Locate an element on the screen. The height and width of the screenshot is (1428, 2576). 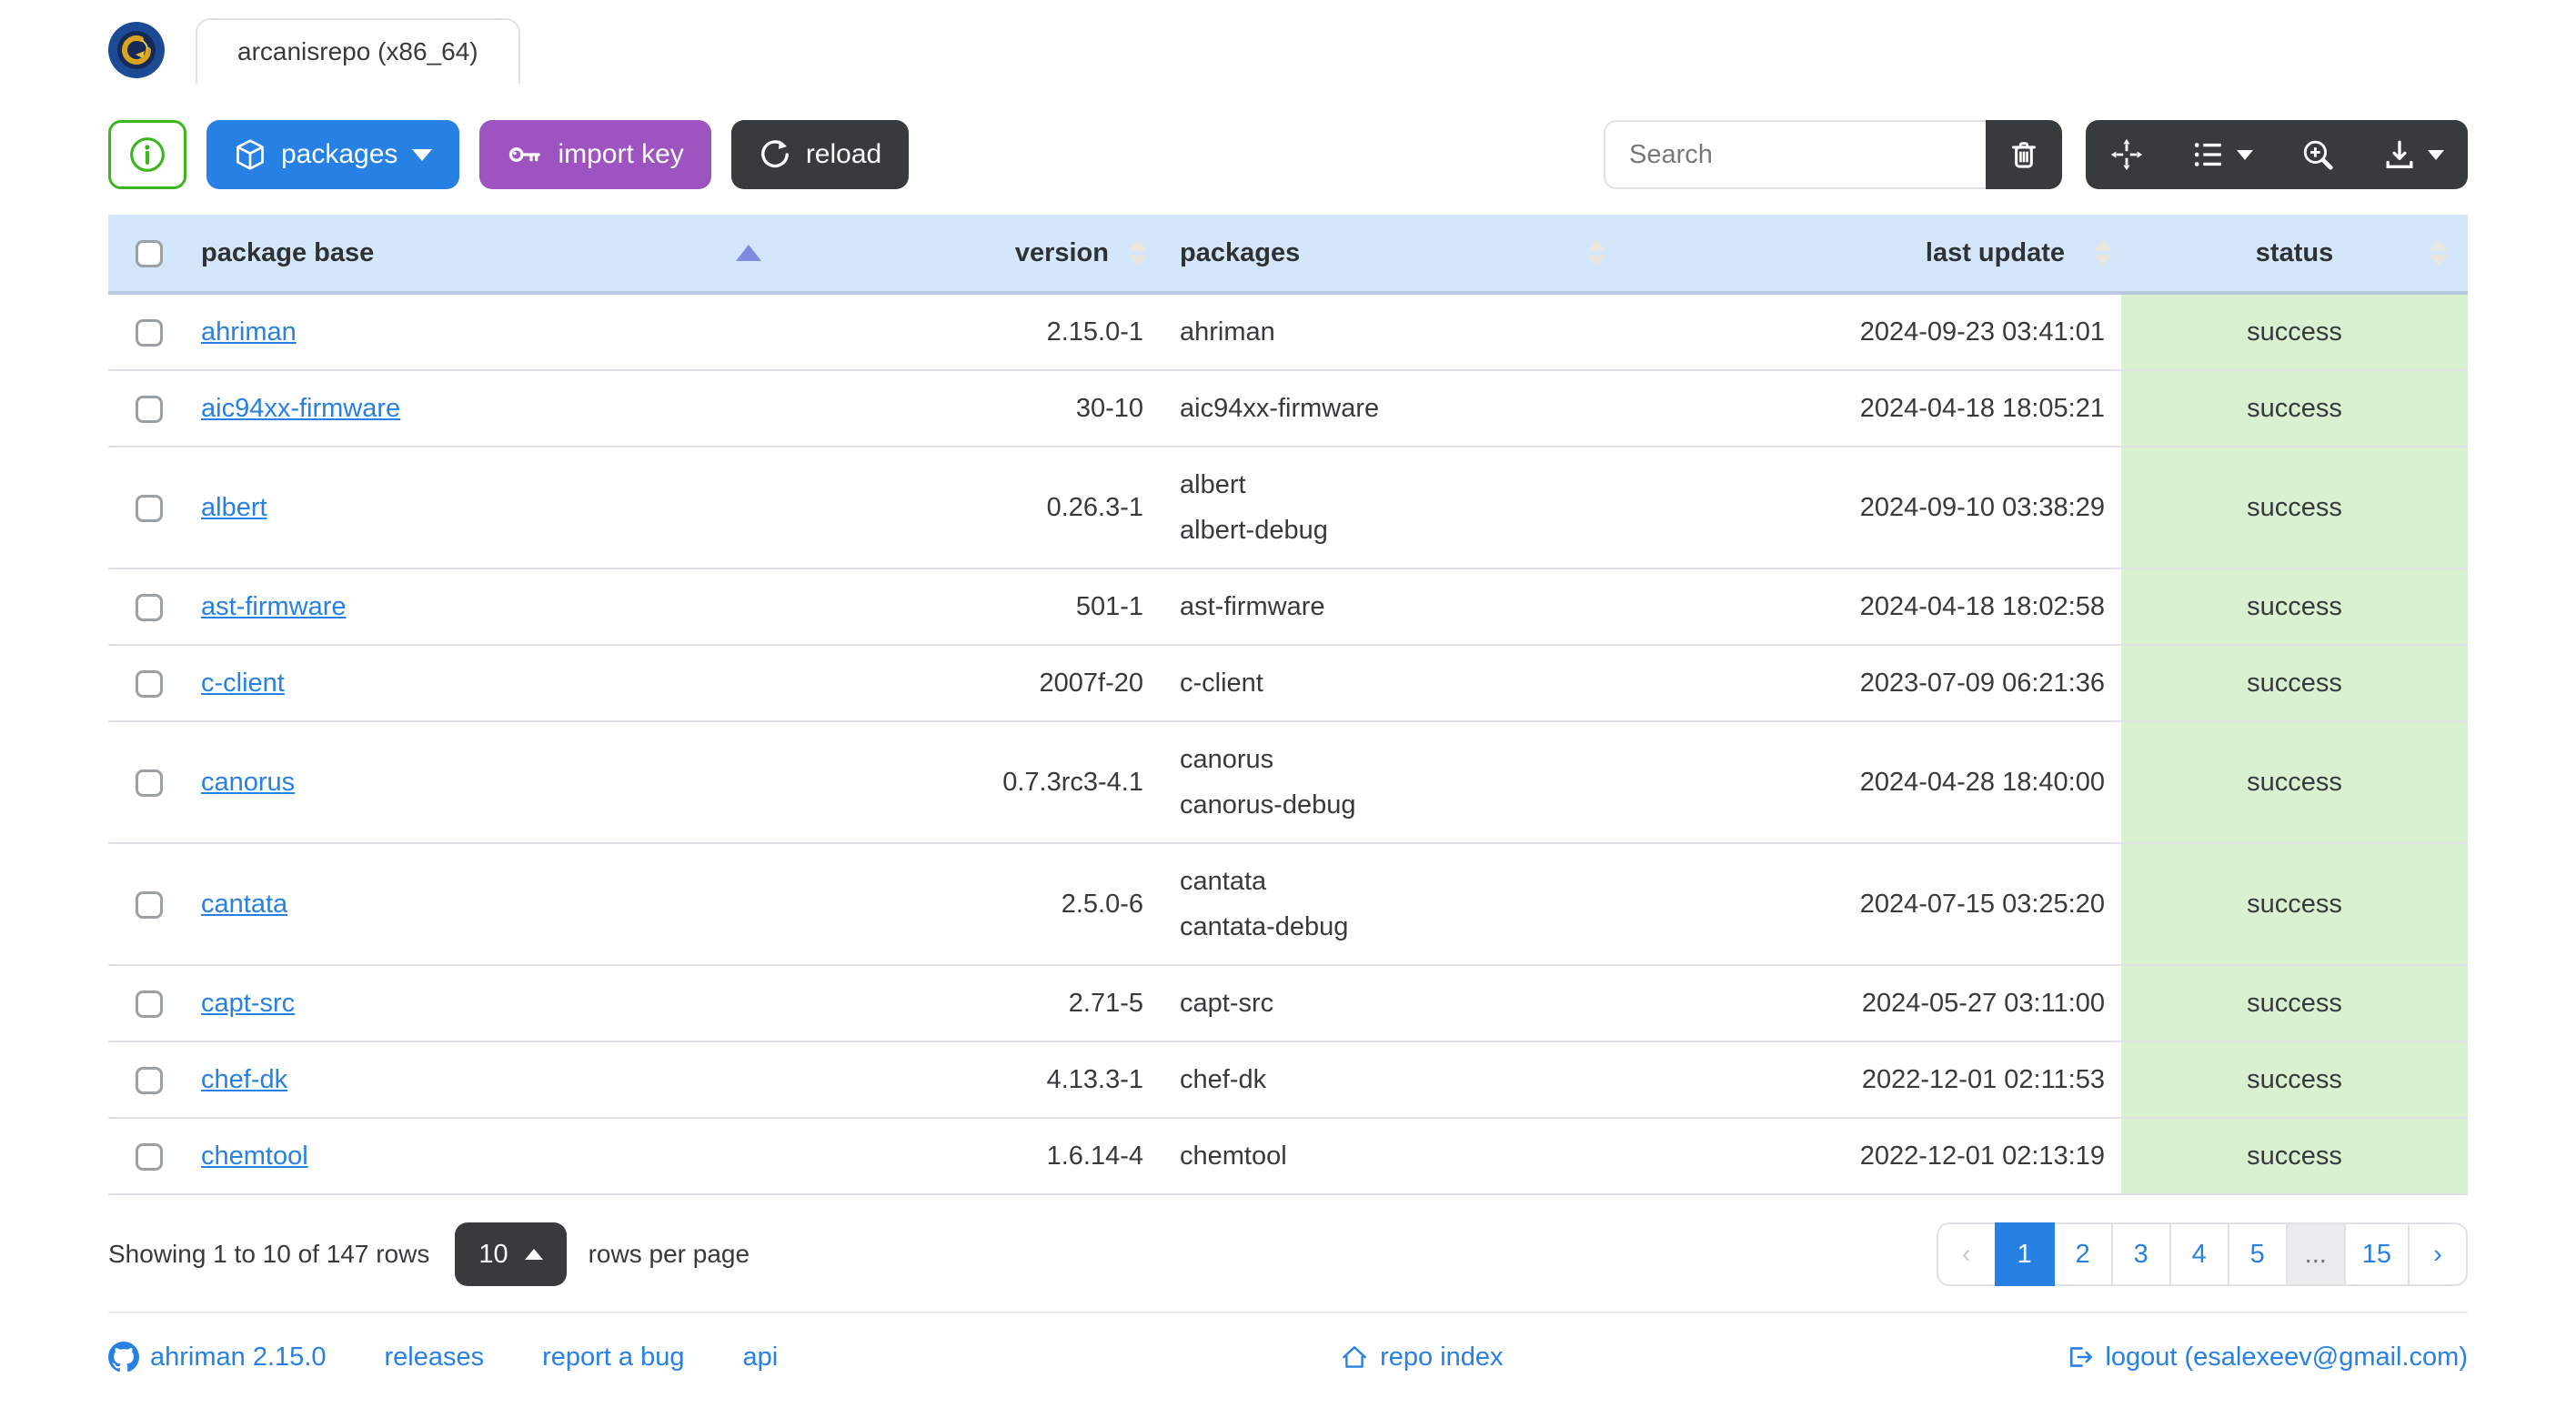
search-group is located at coordinates (1833, 155).